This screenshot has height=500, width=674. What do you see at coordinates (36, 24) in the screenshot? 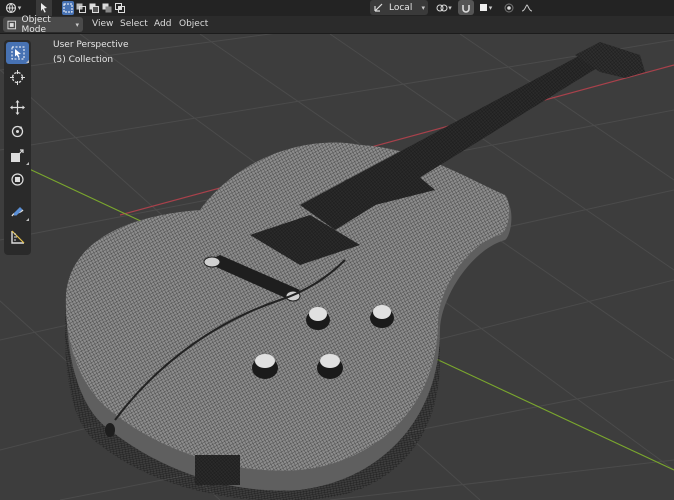
I see `mode-label: Object Mode` at bounding box center [36, 24].